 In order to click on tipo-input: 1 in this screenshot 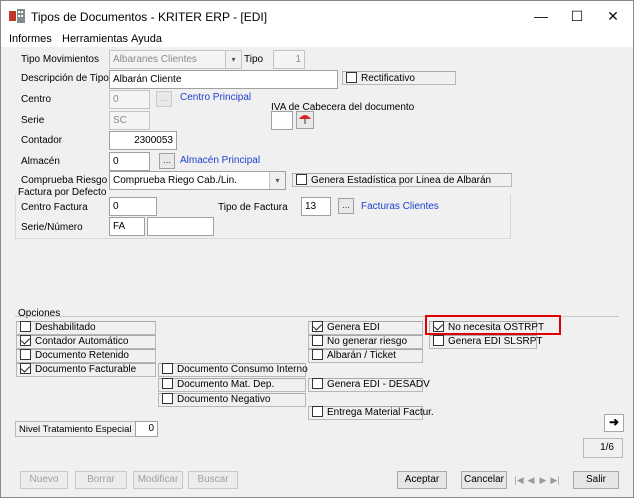, I will do `click(289, 59)`.